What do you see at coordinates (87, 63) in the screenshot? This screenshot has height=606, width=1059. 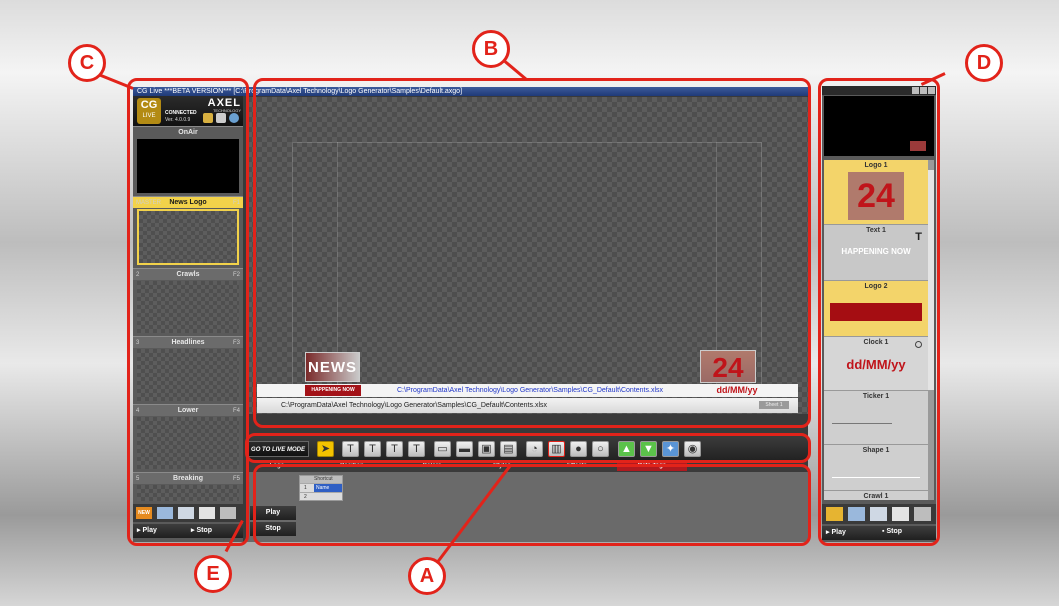 I see `callout-c-badge: C` at bounding box center [87, 63].